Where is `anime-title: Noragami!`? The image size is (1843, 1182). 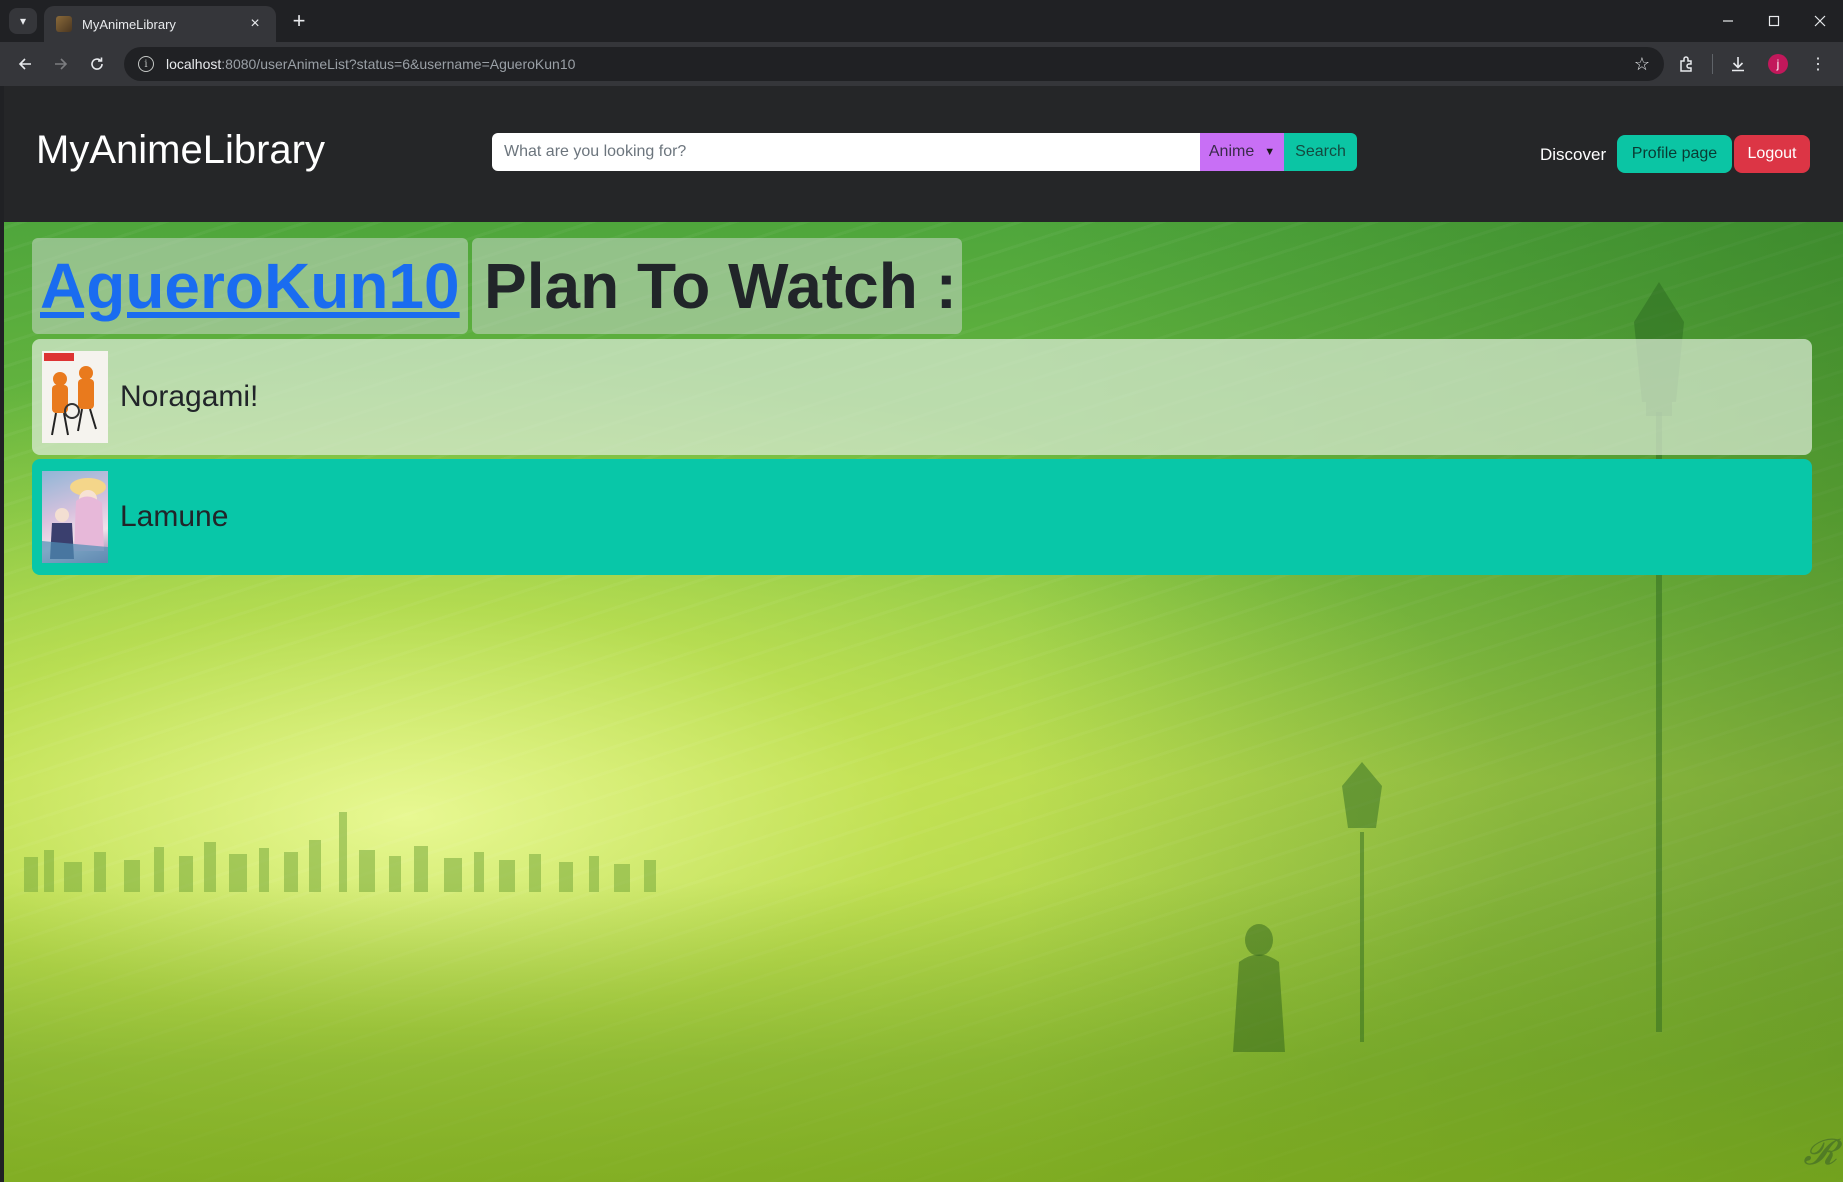 anime-title: Noragami! is located at coordinates (189, 396).